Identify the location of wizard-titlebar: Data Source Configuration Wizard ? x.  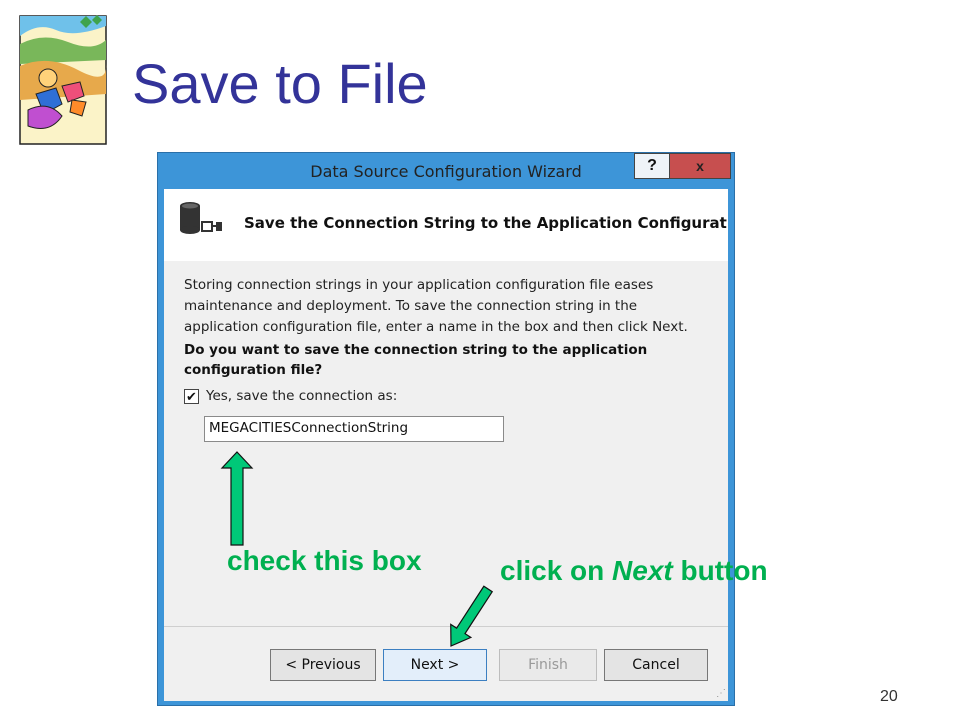
(446, 171).